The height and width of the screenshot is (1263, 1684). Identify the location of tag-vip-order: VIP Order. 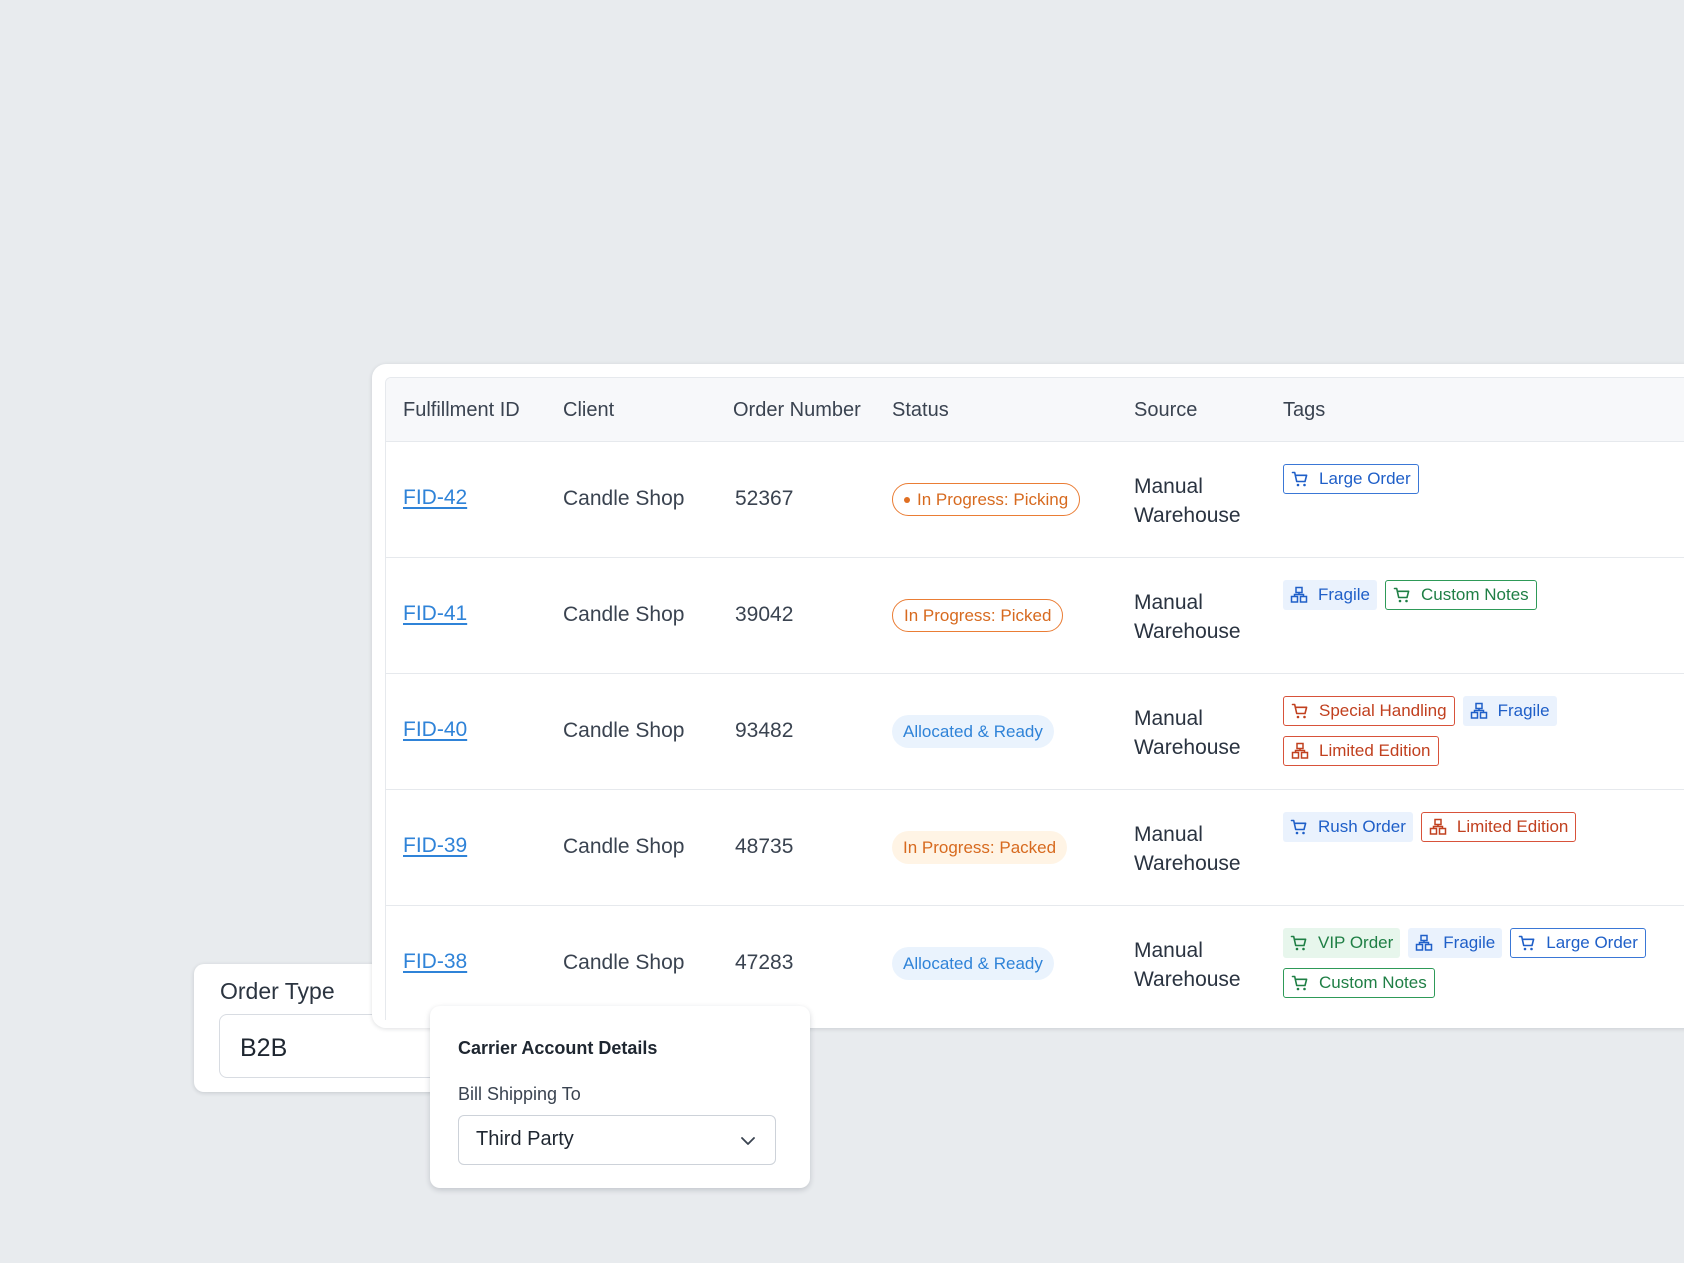
(1342, 943).